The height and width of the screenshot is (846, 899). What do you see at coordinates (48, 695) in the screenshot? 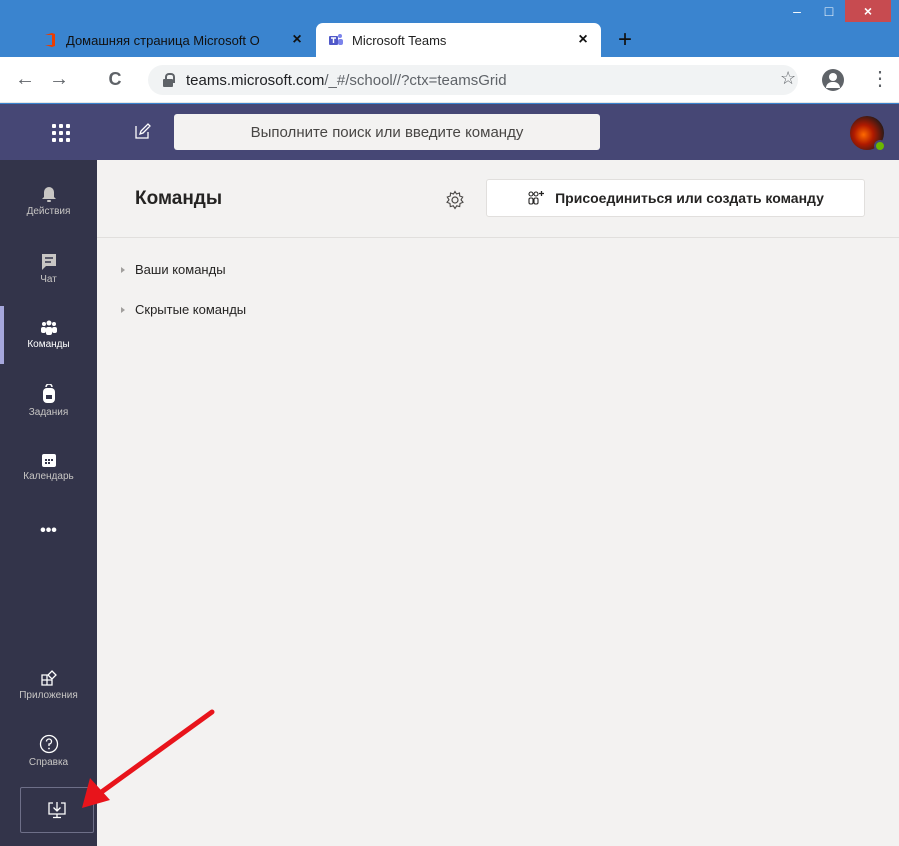
I see `rail-item-label: Приложения` at bounding box center [48, 695].